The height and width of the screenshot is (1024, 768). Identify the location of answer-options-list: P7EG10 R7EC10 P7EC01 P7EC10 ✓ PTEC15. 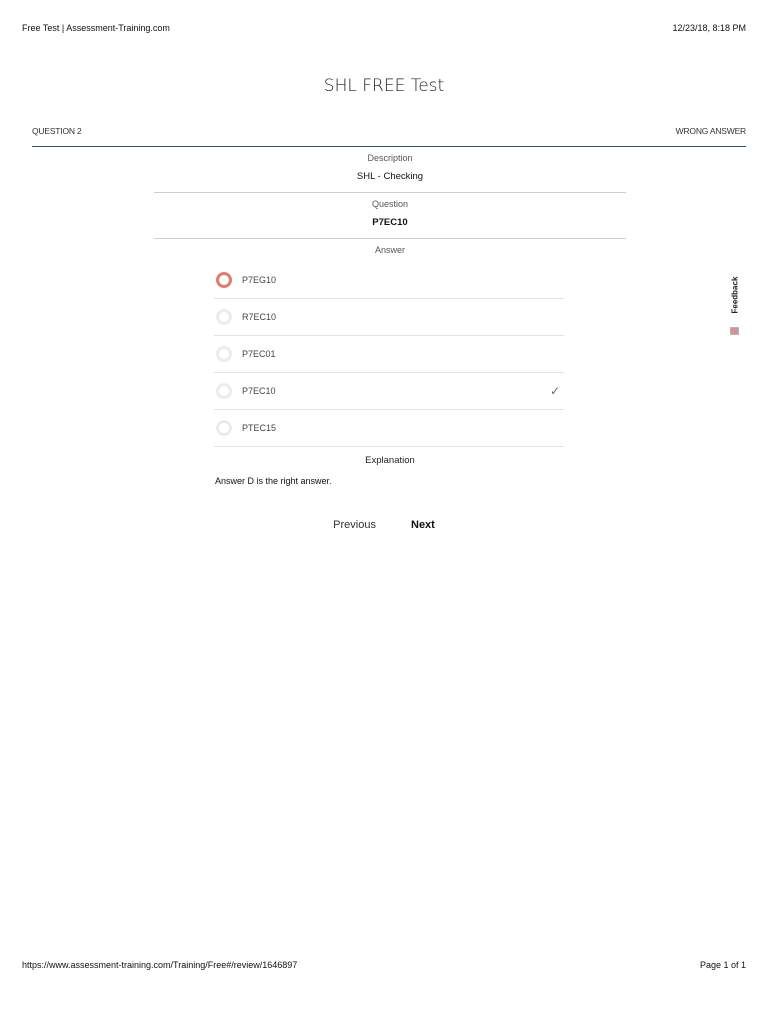
(389, 354).